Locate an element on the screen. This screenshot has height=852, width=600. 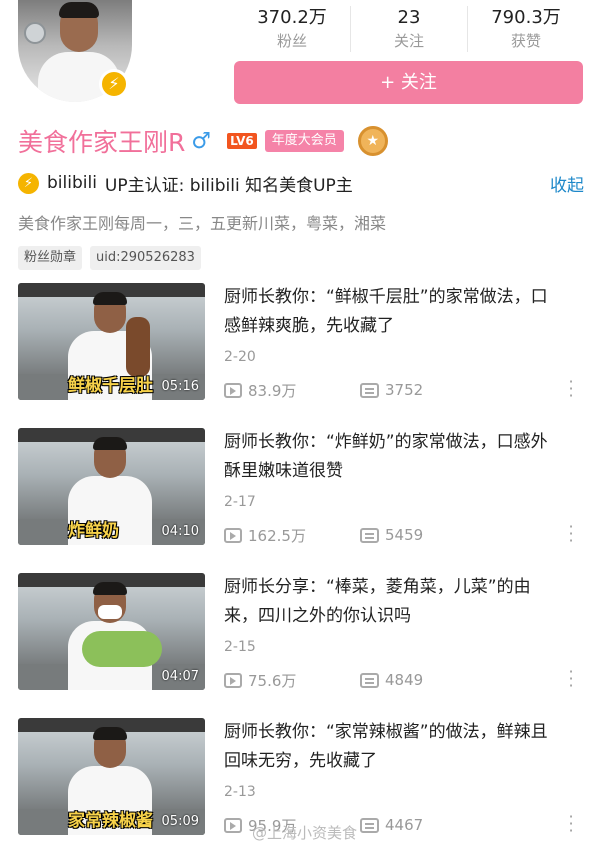
video-date: 2-15 is located at coordinates (240, 647).